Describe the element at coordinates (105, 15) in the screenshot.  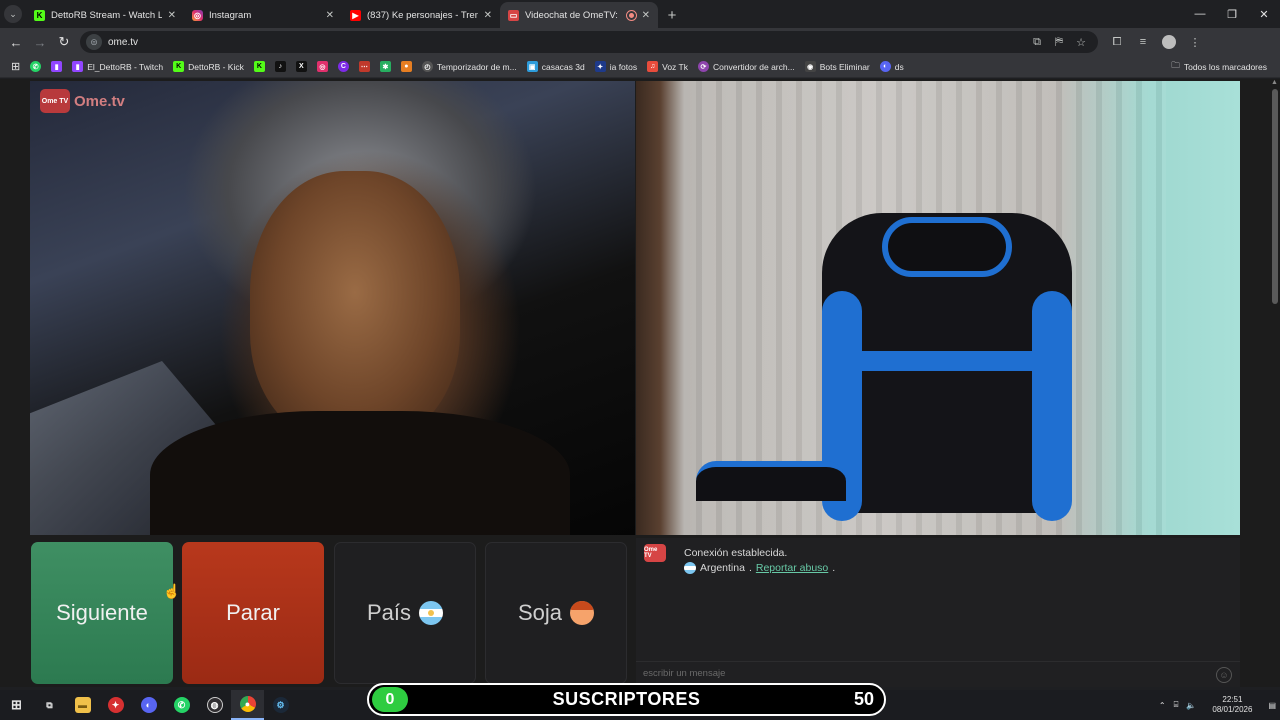
I see `tab-kick: K DettoRB Stream - Watch Live o ✕` at that location.